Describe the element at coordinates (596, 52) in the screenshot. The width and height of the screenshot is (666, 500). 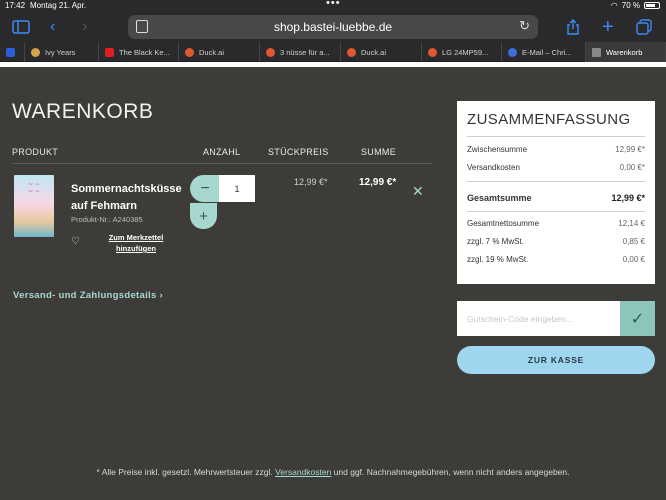
I see `close-tab-icon` at that location.